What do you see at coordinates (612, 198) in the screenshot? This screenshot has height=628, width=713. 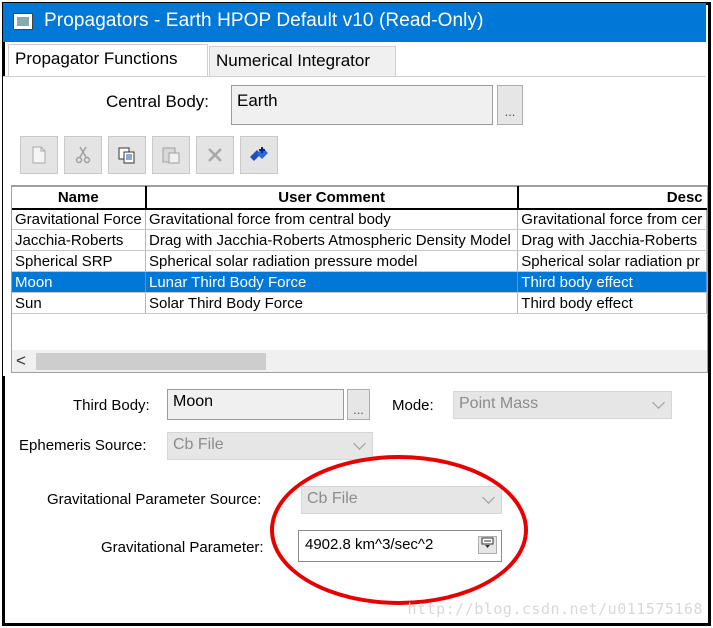 I see `column-header-description: Desc` at bounding box center [612, 198].